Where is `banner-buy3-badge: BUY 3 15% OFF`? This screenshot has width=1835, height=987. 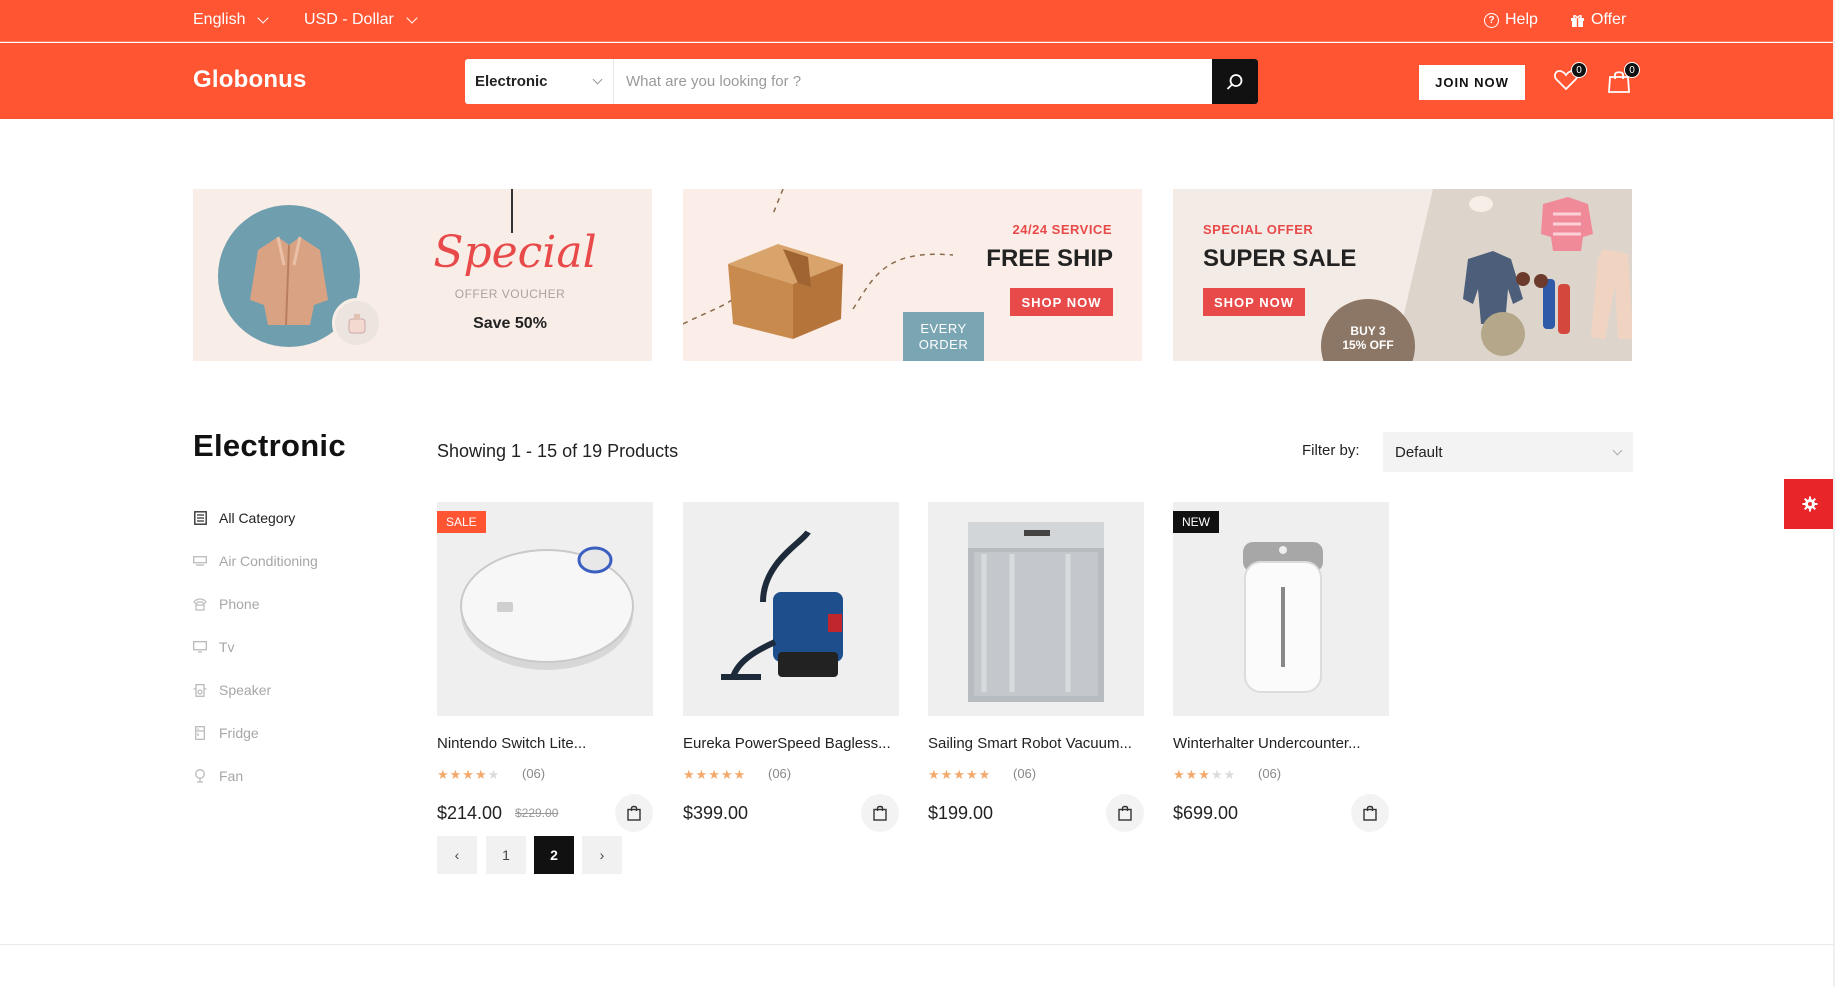
banner-buy3-badge: BUY 3 15% OFF is located at coordinates (1368, 330).